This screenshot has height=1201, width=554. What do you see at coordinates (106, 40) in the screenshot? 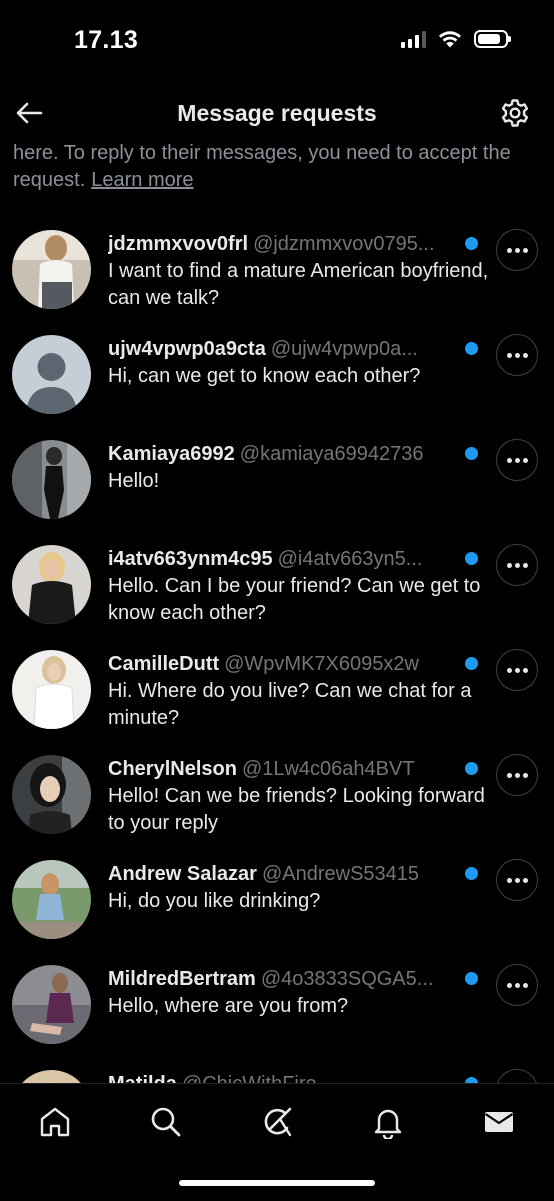
I see `status-time: 17.13` at bounding box center [106, 40].